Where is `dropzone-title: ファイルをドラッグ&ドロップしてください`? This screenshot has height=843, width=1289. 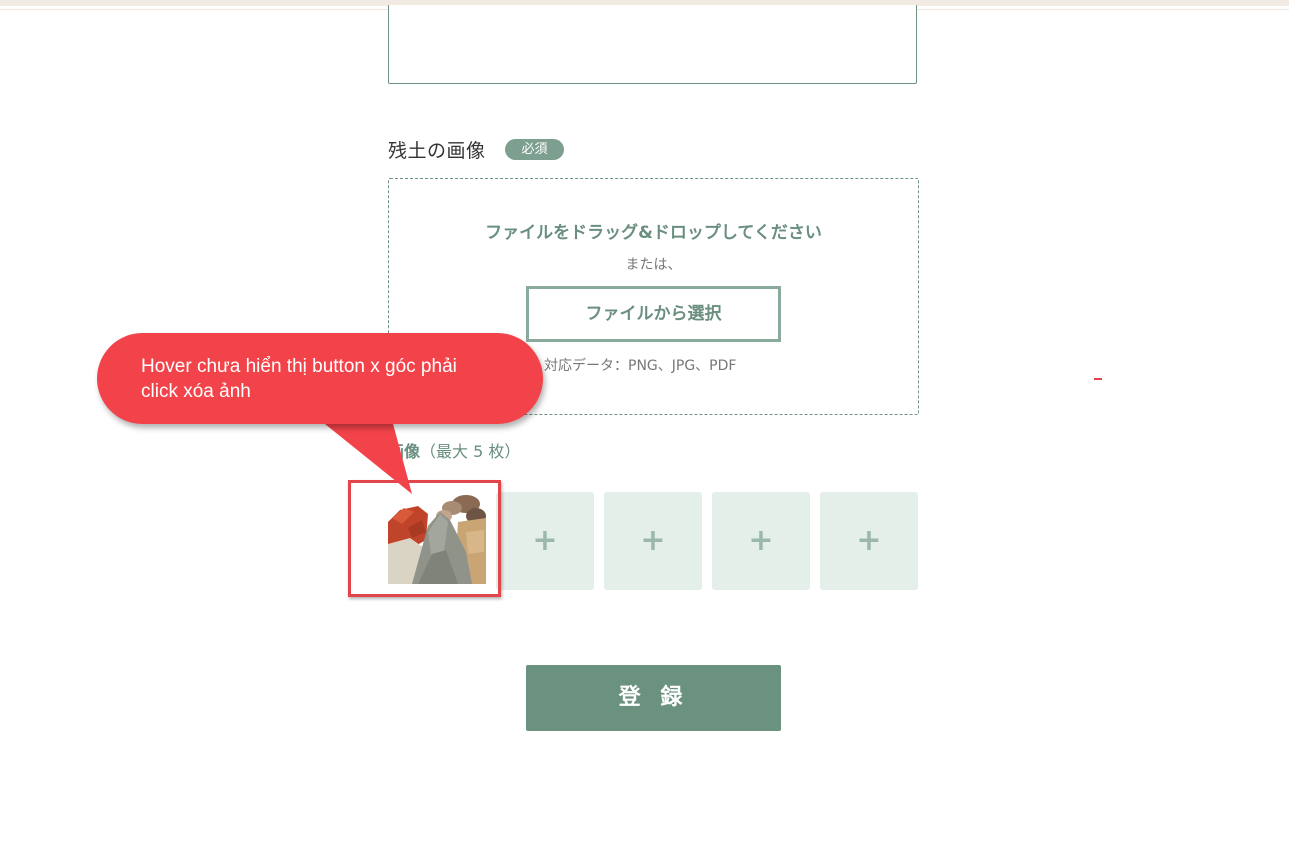
dropzone-title: ファイルをドラッグ&ドロップしてください is located at coordinates (653, 233).